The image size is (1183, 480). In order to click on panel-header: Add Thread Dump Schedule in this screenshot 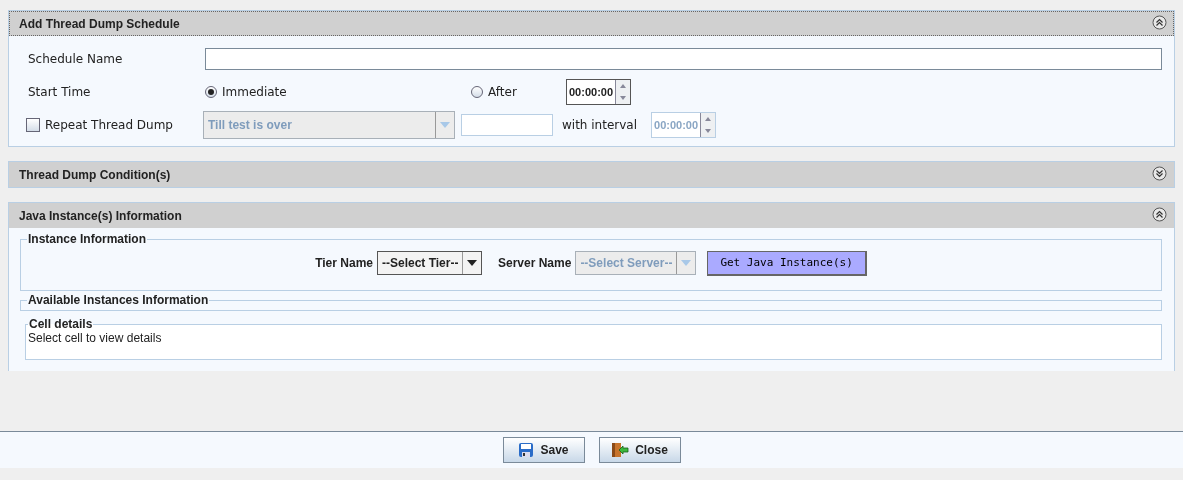, I will do `click(591, 23)`.